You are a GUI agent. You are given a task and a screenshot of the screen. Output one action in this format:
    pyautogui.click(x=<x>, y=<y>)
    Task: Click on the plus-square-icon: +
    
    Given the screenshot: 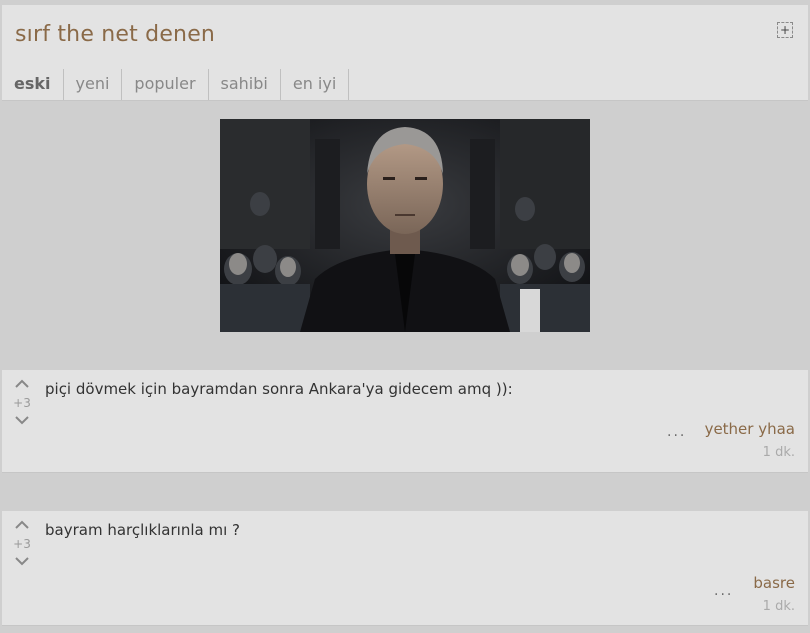 What is the action you would take?
    pyautogui.click(x=785, y=30)
    